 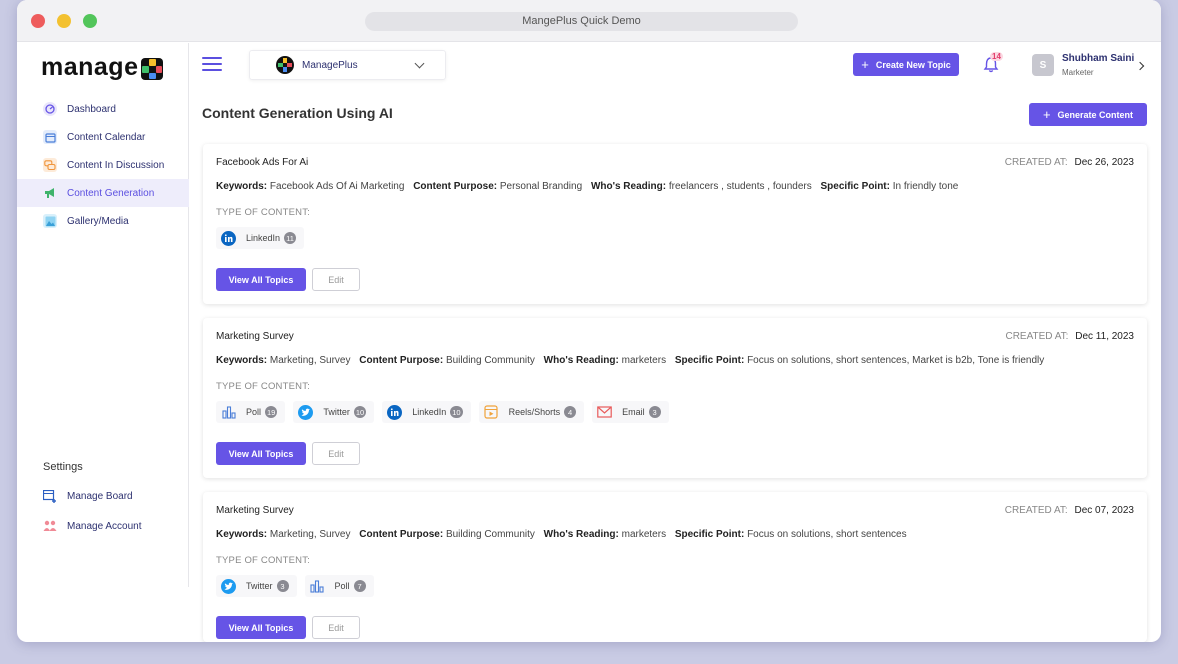 I want to click on sidebar-item-label: Manage Board, so click(x=100, y=496).